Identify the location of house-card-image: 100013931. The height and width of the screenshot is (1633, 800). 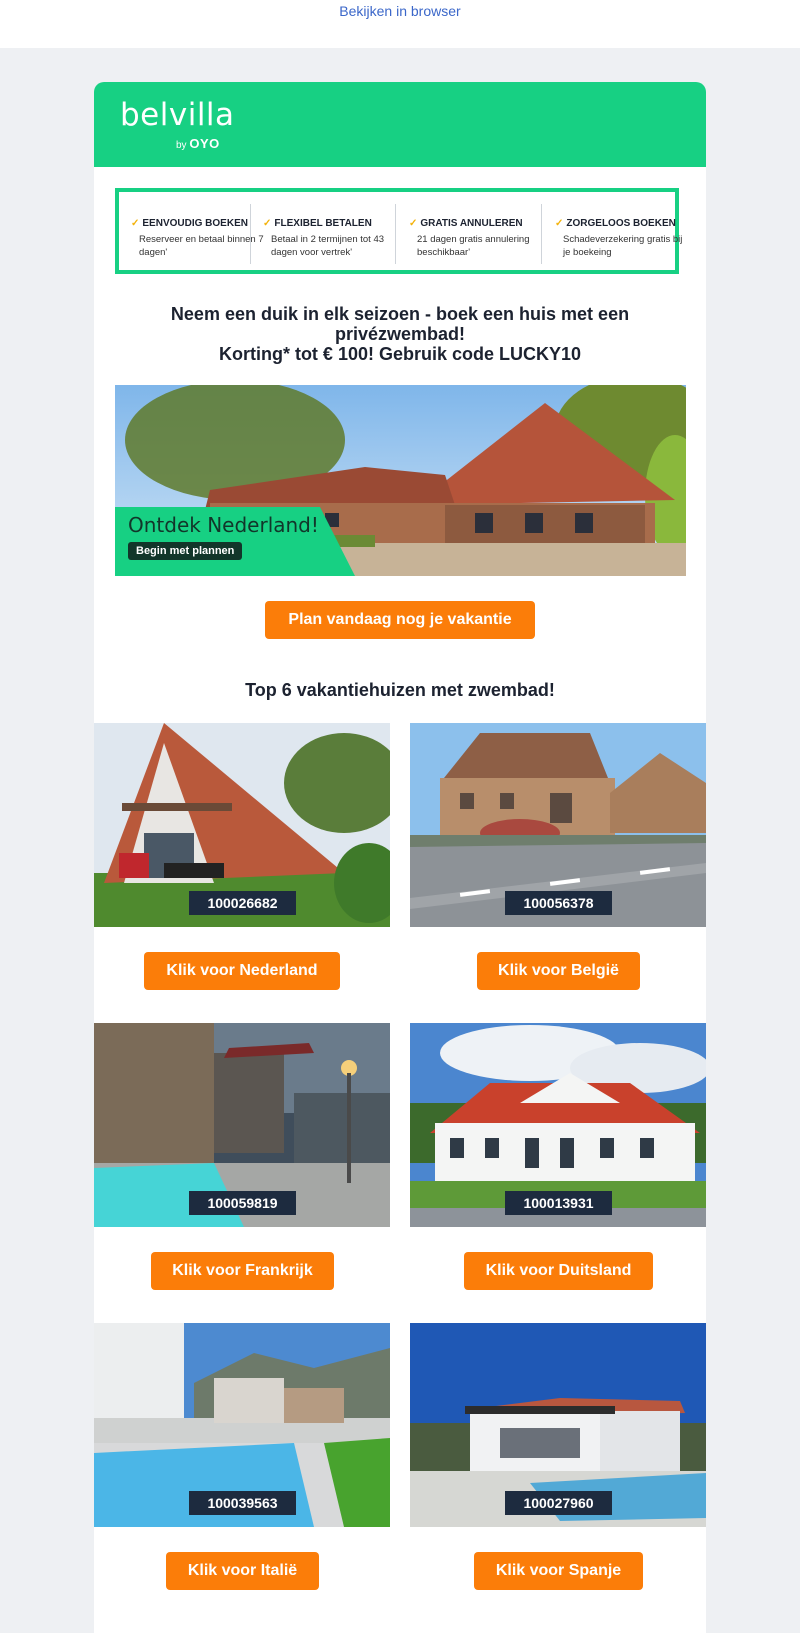
(558, 1125).